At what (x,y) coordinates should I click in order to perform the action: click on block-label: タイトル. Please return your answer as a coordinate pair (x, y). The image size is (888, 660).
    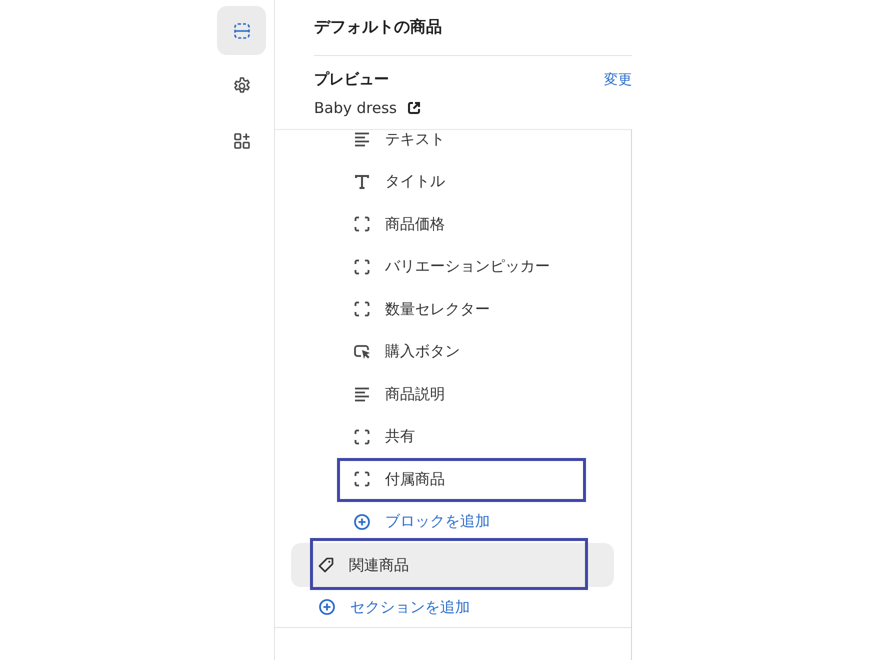
    Looking at the image, I should click on (415, 182).